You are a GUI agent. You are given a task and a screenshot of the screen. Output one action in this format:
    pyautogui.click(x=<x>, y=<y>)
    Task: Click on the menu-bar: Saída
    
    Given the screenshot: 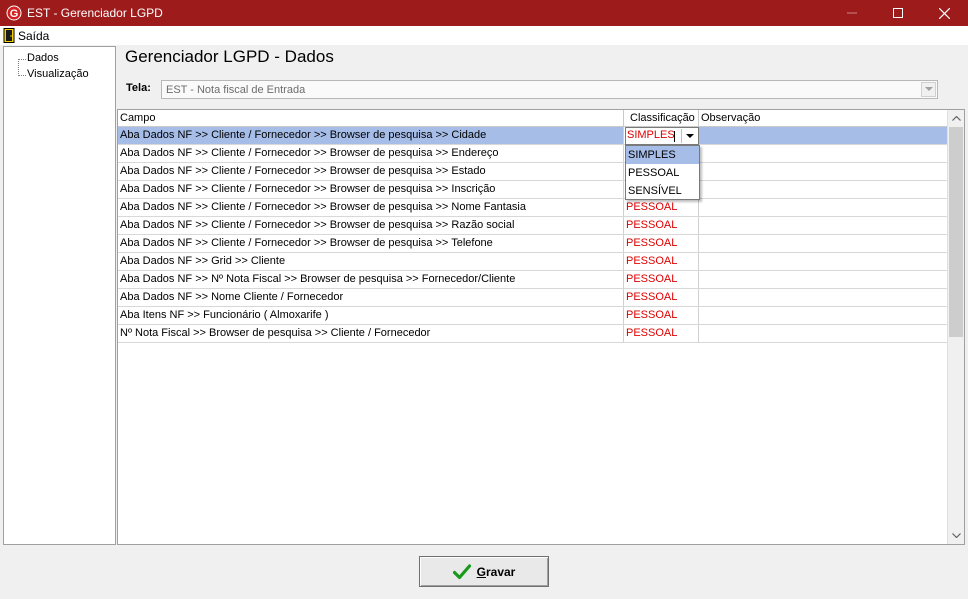 What is the action you would take?
    pyautogui.click(x=484, y=35)
    